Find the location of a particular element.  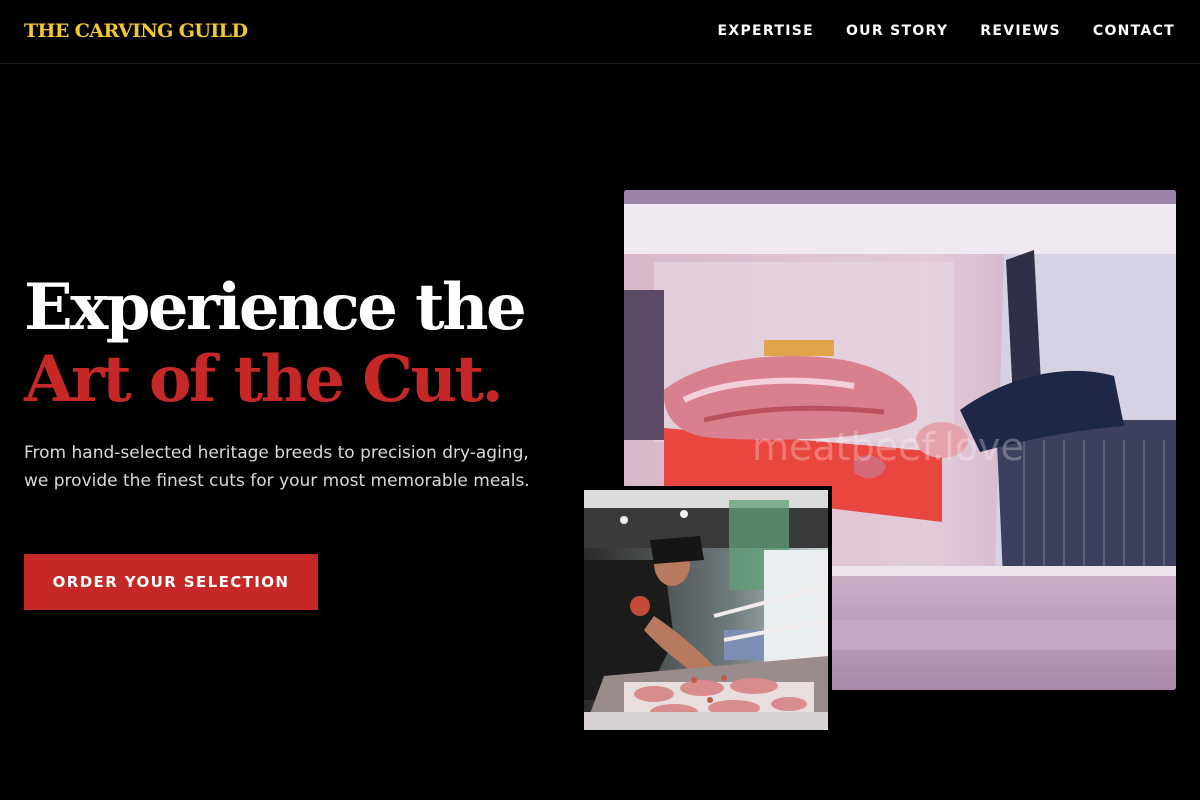

nav-link-our-story: OUR STORY is located at coordinates (897, 31).